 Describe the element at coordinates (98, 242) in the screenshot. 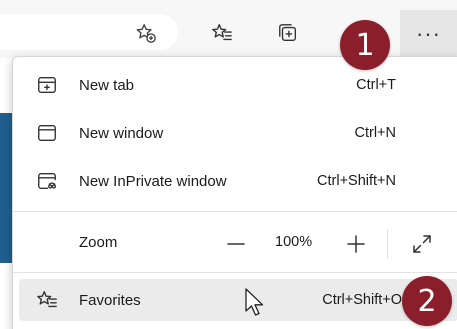

I see `zoom-label: Zoom` at that location.